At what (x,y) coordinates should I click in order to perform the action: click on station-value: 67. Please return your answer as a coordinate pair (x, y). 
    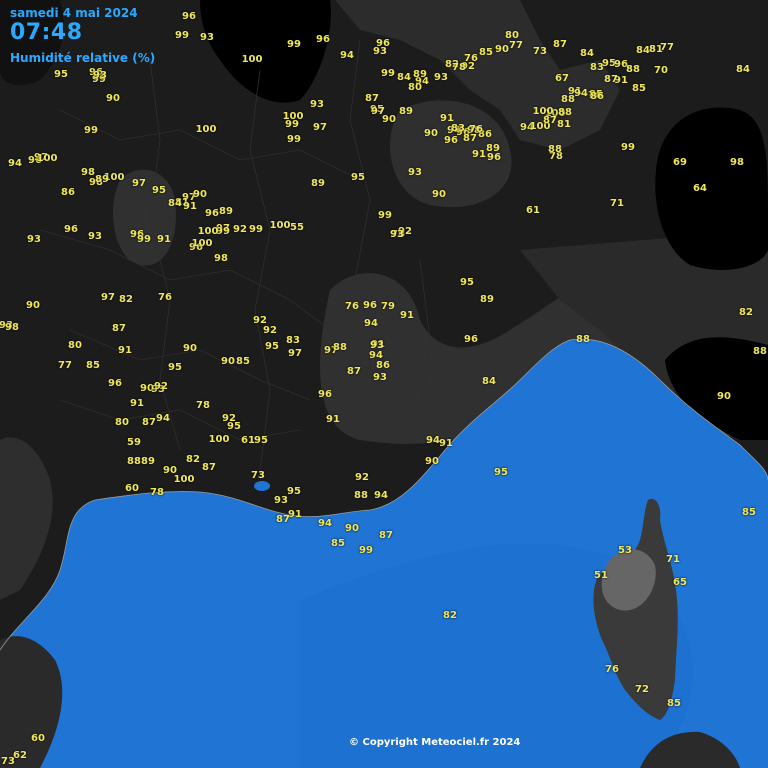
    Looking at the image, I should click on (562, 78).